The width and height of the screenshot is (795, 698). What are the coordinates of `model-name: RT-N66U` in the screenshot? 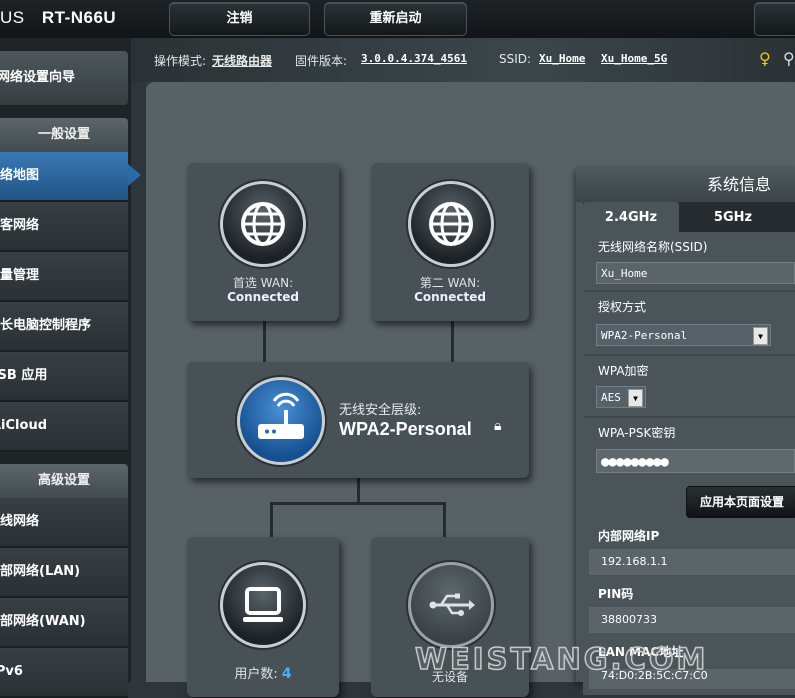 It's located at (79, 17).